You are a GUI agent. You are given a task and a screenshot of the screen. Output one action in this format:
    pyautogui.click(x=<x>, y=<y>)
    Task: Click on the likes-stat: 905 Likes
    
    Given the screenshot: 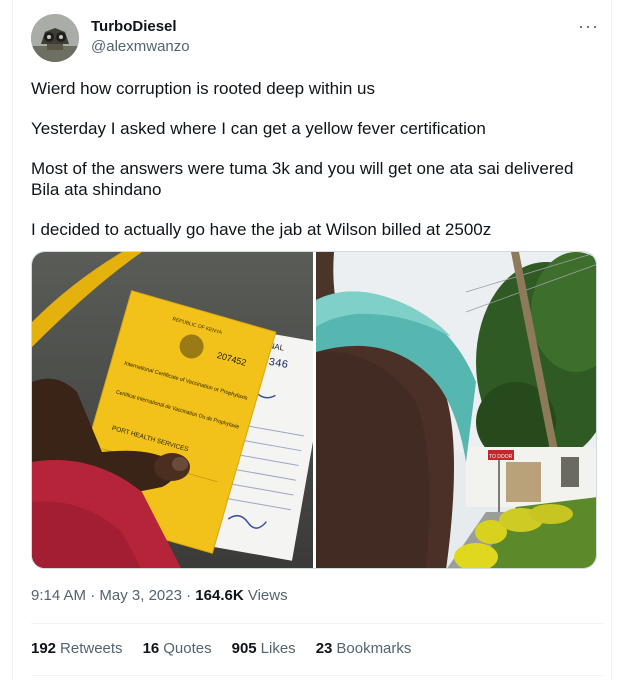 What is the action you would take?
    pyautogui.click(x=264, y=648)
    